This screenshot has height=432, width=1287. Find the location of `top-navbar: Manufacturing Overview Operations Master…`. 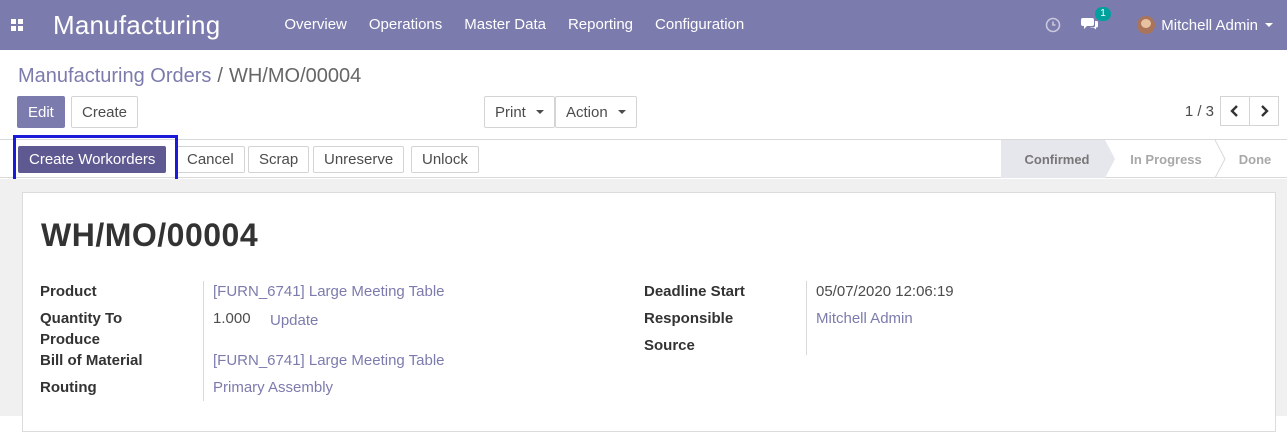

top-navbar: Manufacturing Overview Operations Master… is located at coordinates (643, 25).